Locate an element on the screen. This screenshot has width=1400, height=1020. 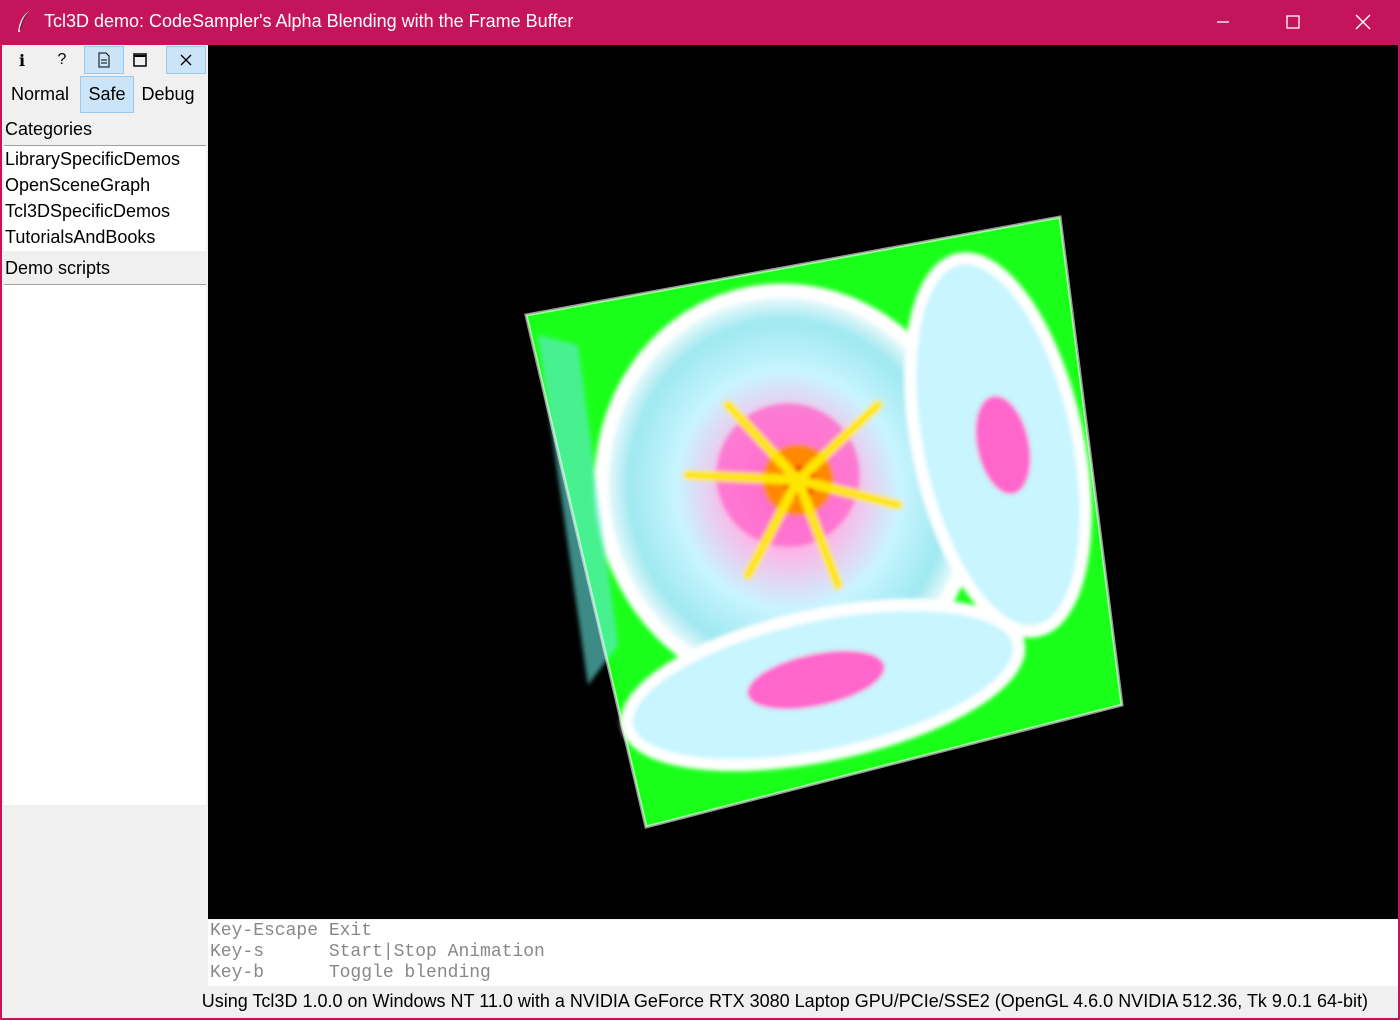
demo-scripts-label: Demo scripts is located at coordinates (58, 268).